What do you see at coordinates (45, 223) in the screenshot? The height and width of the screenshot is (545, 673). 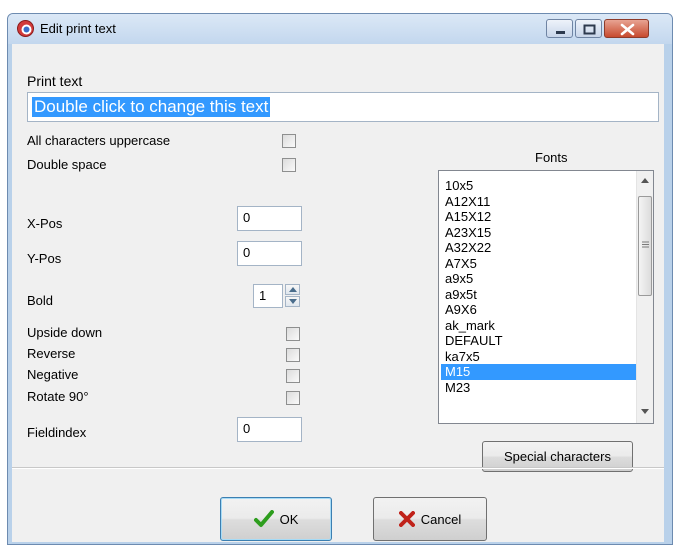 I see `xpos-label: X-Pos` at bounding box center [45, 223].